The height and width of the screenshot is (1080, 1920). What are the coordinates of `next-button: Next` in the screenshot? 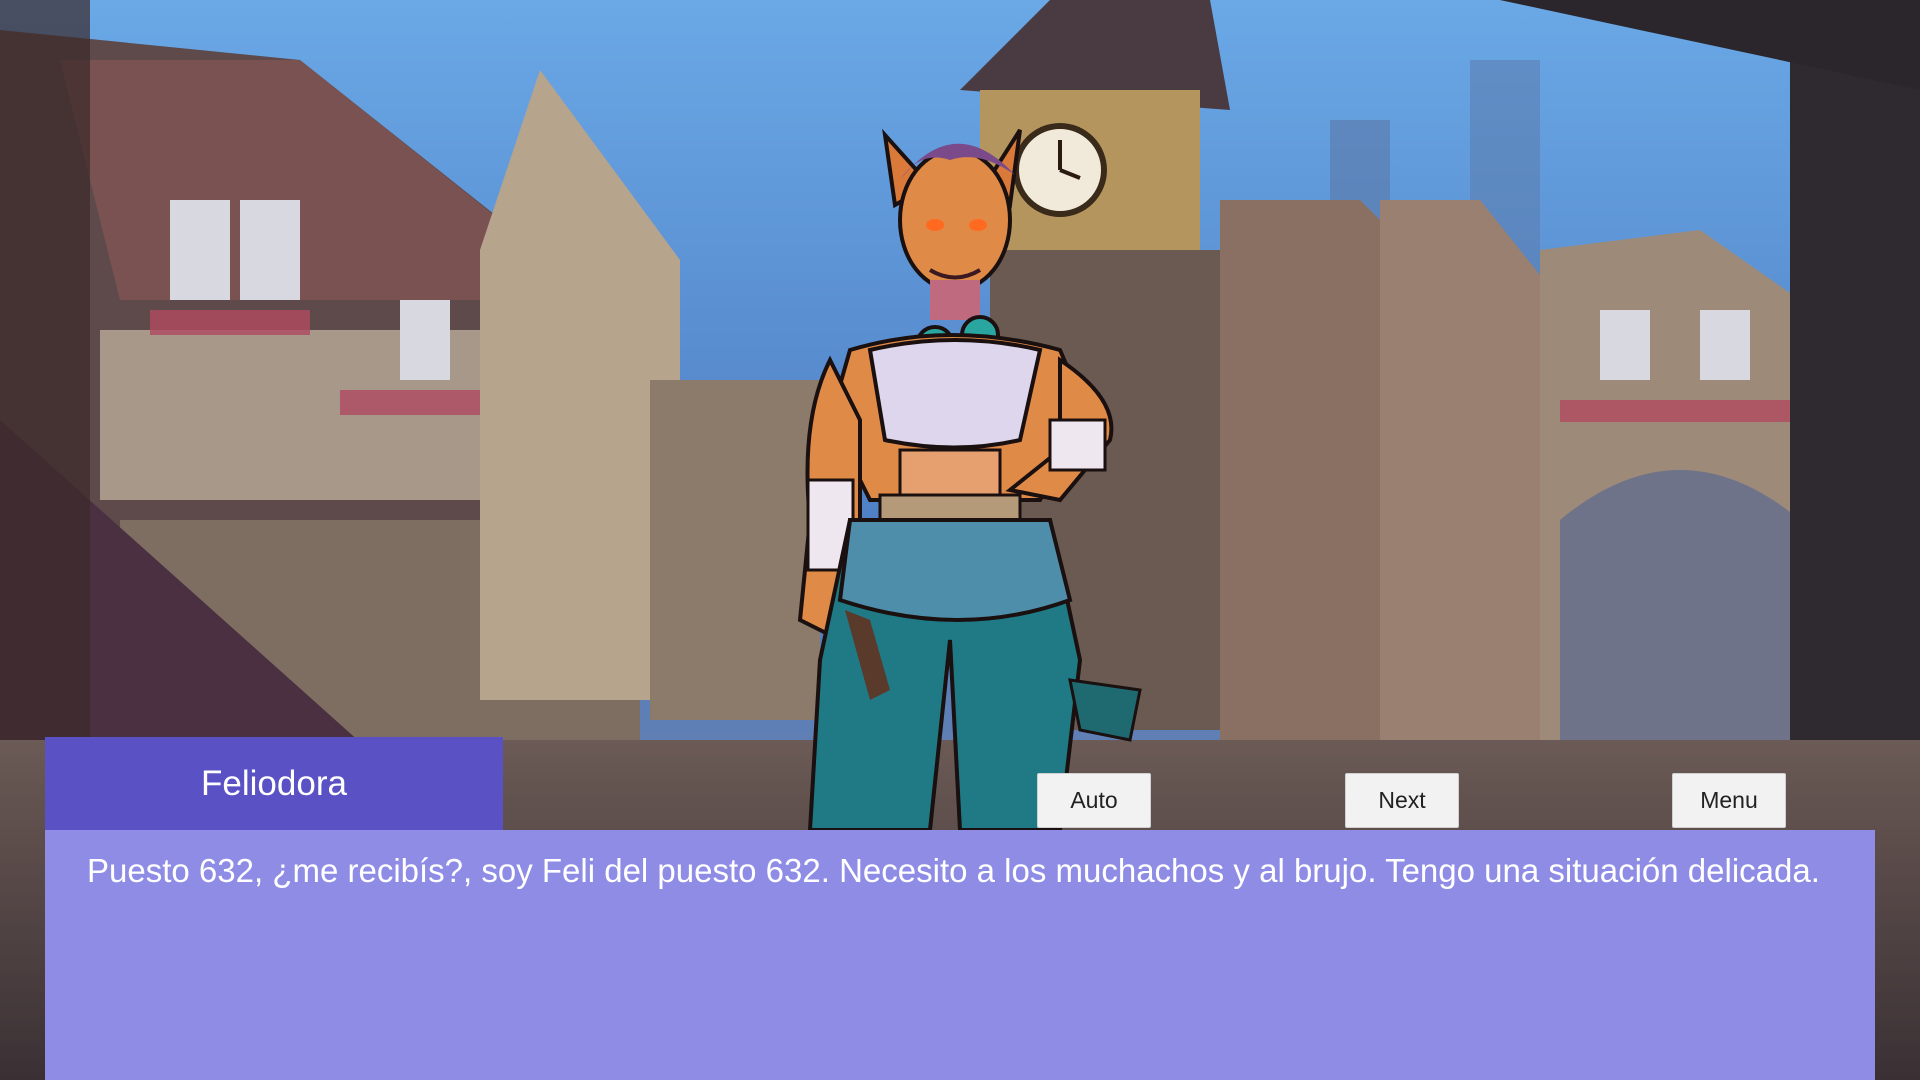 It's located at (1402, 800).